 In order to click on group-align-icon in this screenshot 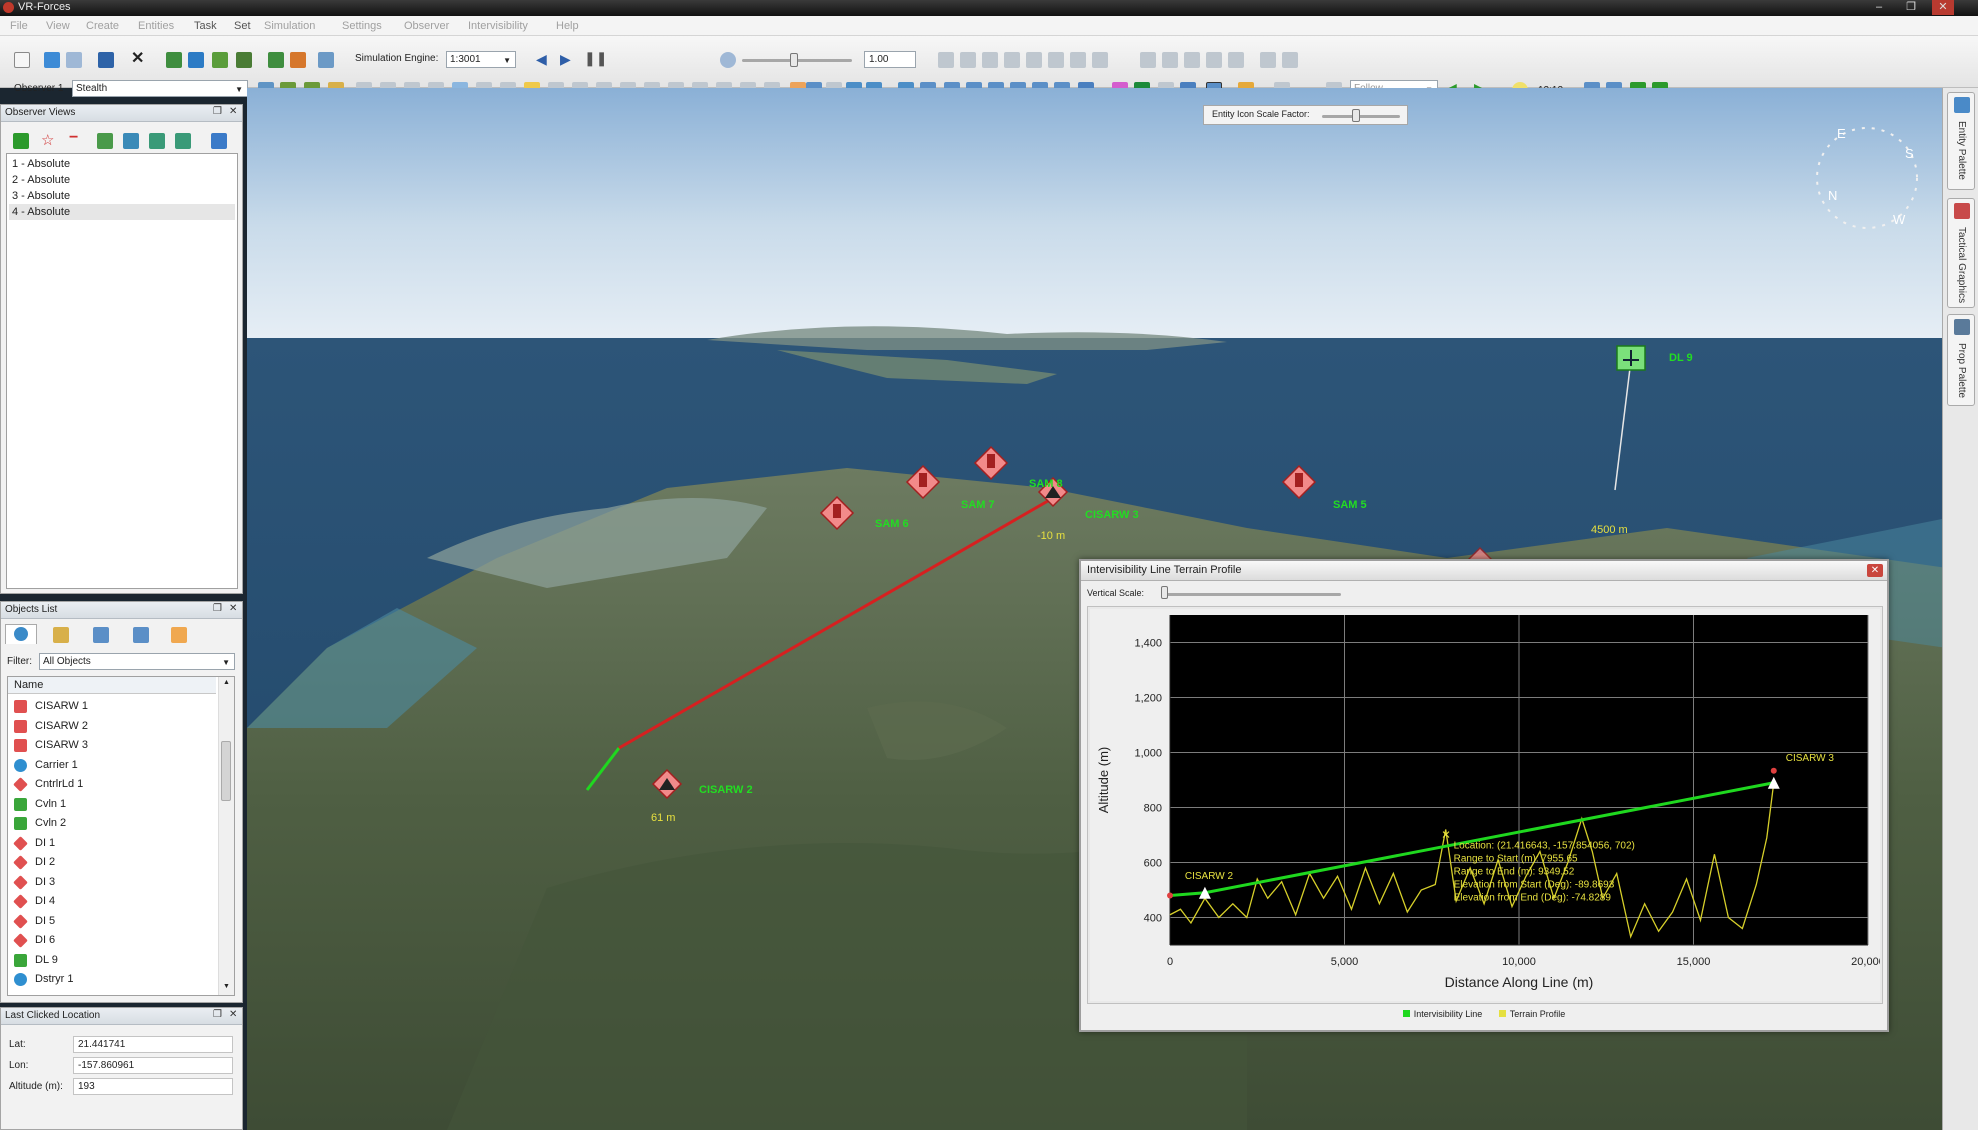, I will do `click(1034, 60)`.